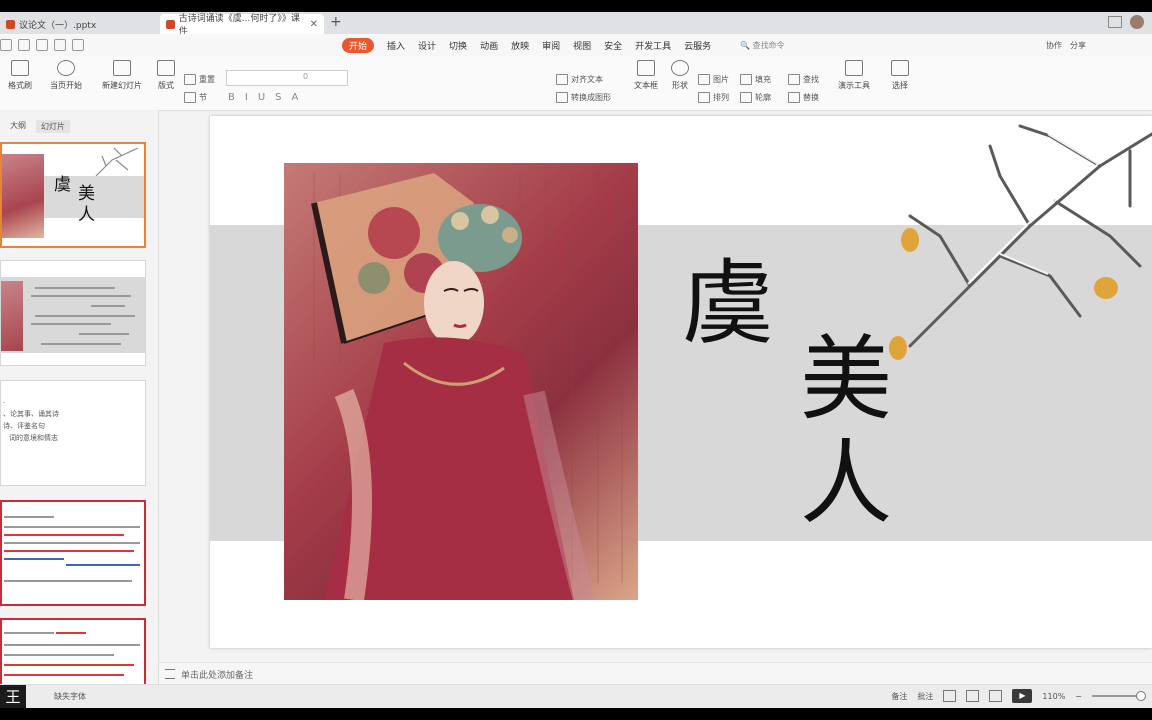 The height and width of the screenshot is (720, 1152). I want to click on zoom-level: 110%, so click(1053, 696).